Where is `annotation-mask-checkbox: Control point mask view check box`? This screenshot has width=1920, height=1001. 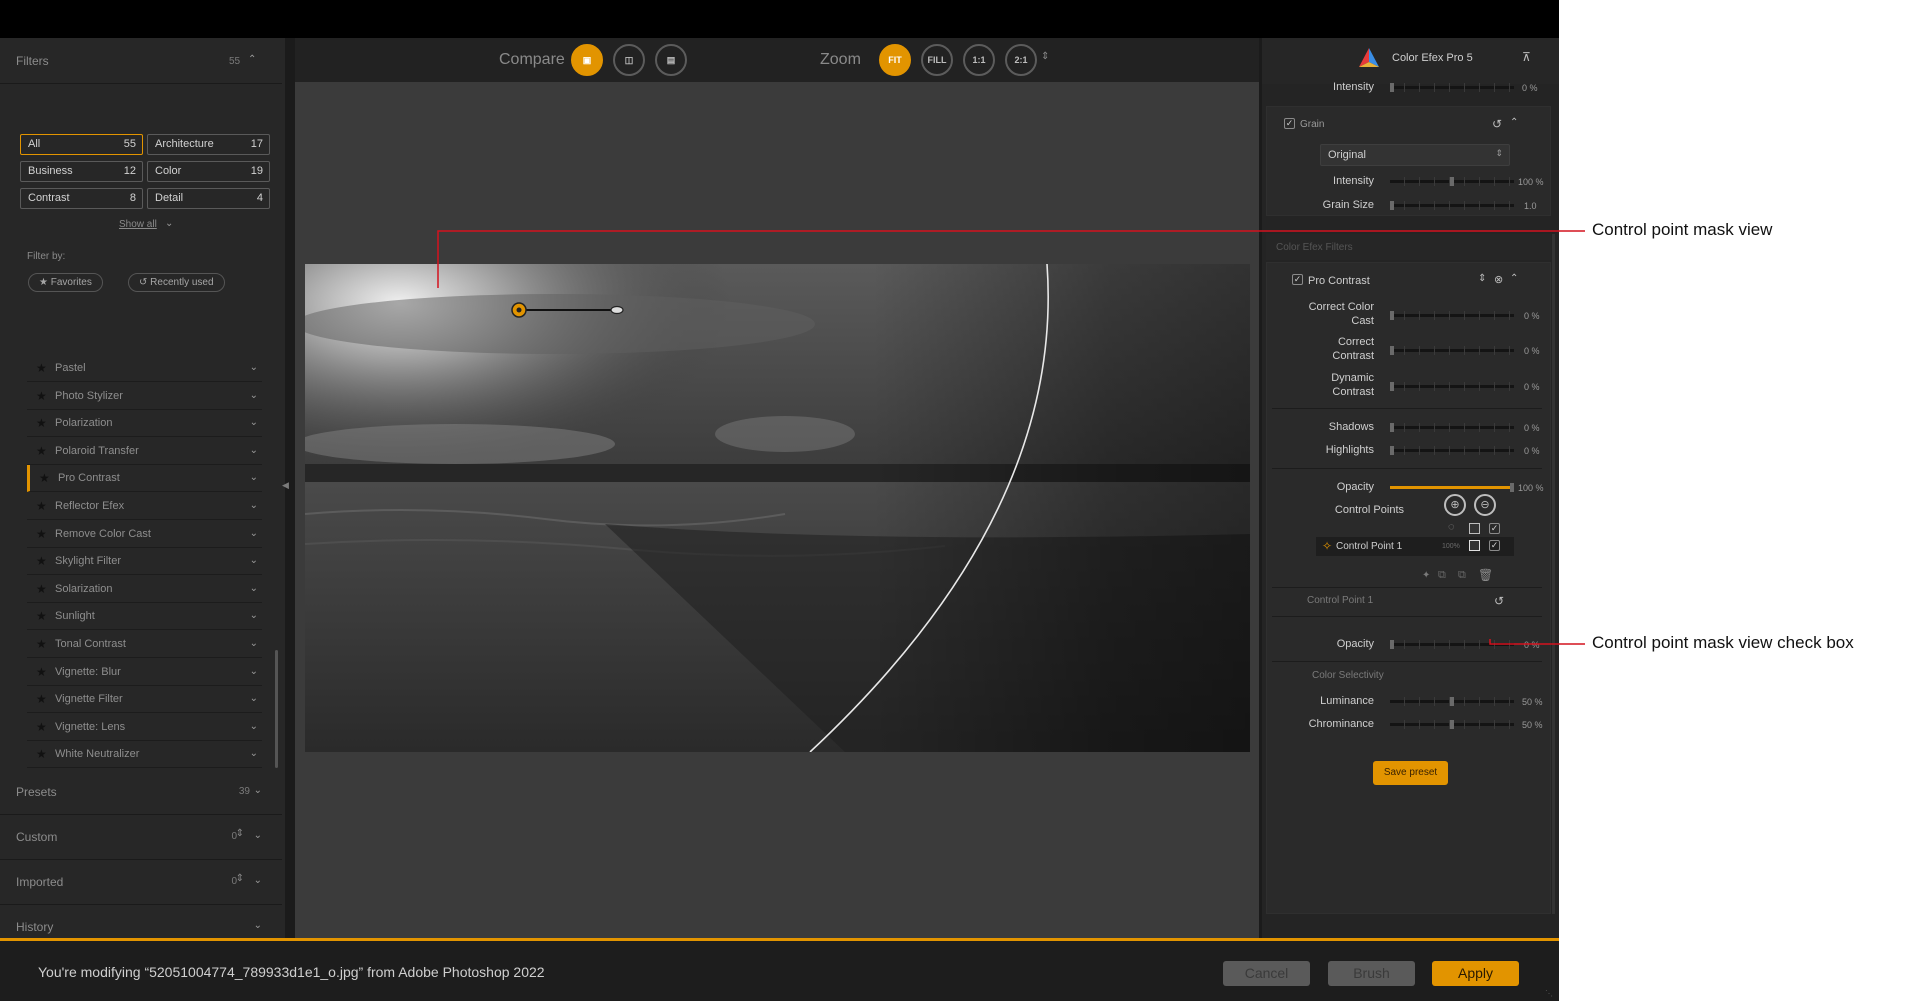
annotation-mask-checkbox: Control point mask view check box is located at coordinates (1723, 642).